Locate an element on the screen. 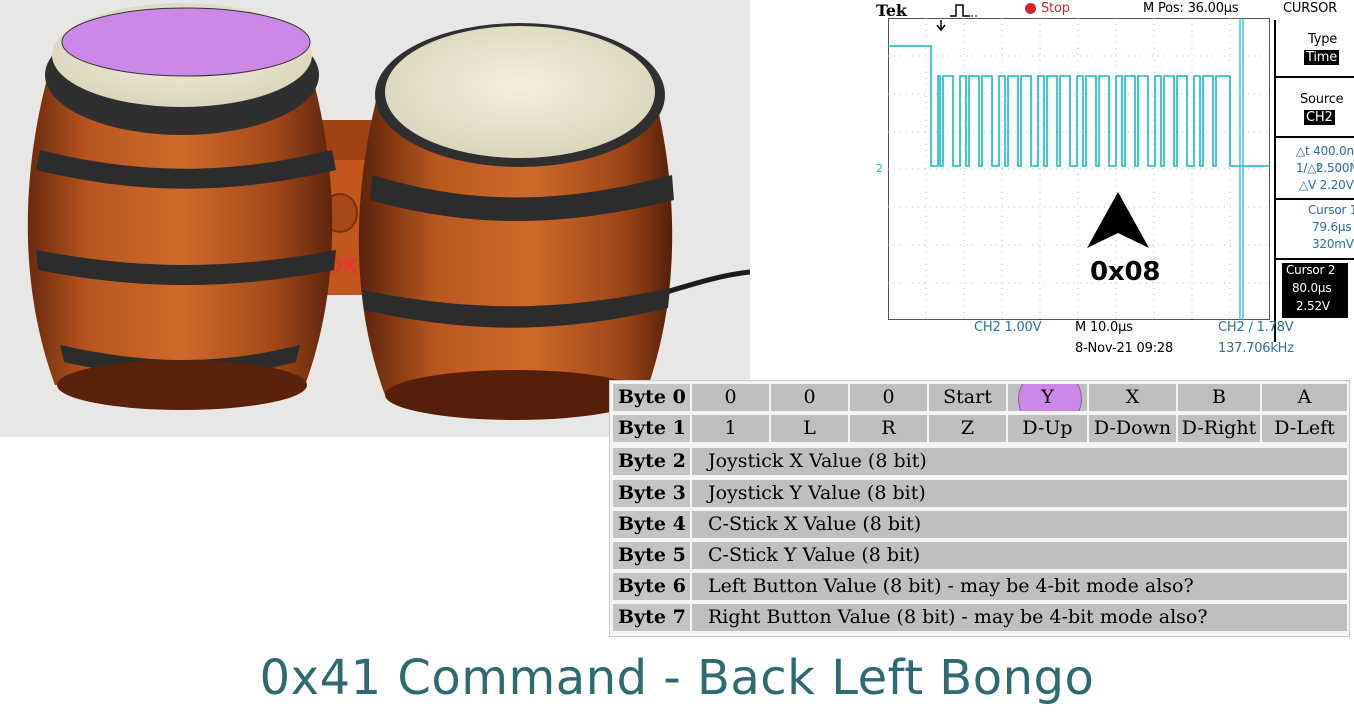 The image size is (1354, 723). bit-cell: Z is located at coordinates (967, 428).